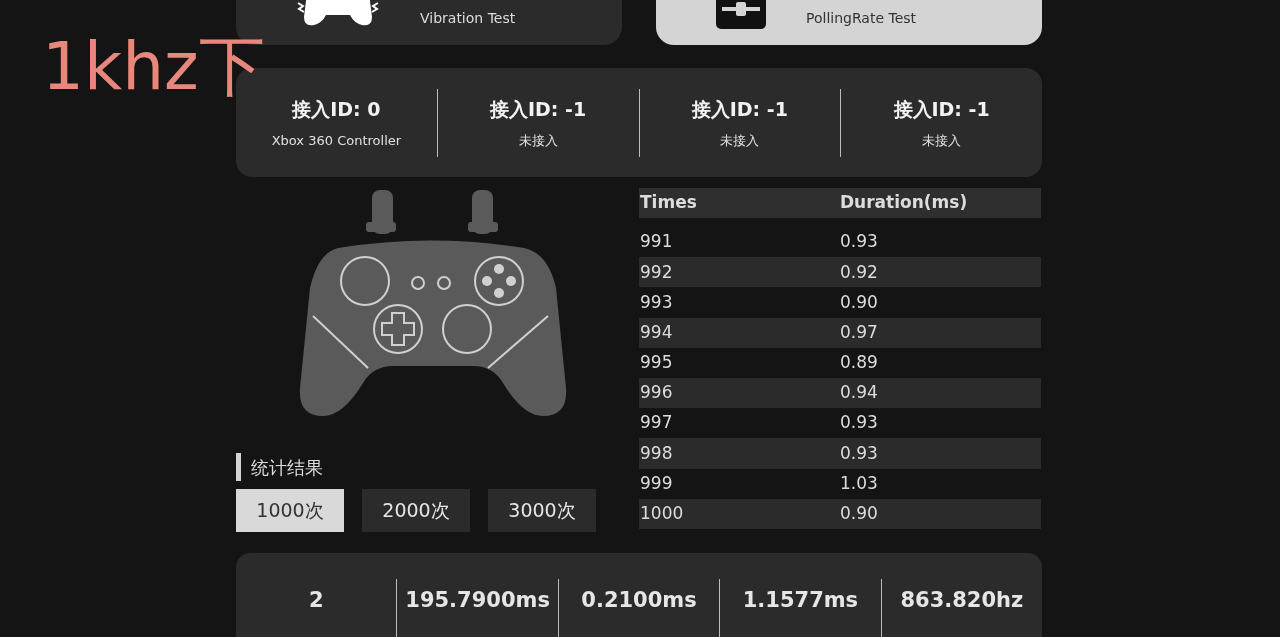 The height and width of the screenshot is (637, 1280). I want to click on stat-value: 1.1577ms, so click(800, 600).